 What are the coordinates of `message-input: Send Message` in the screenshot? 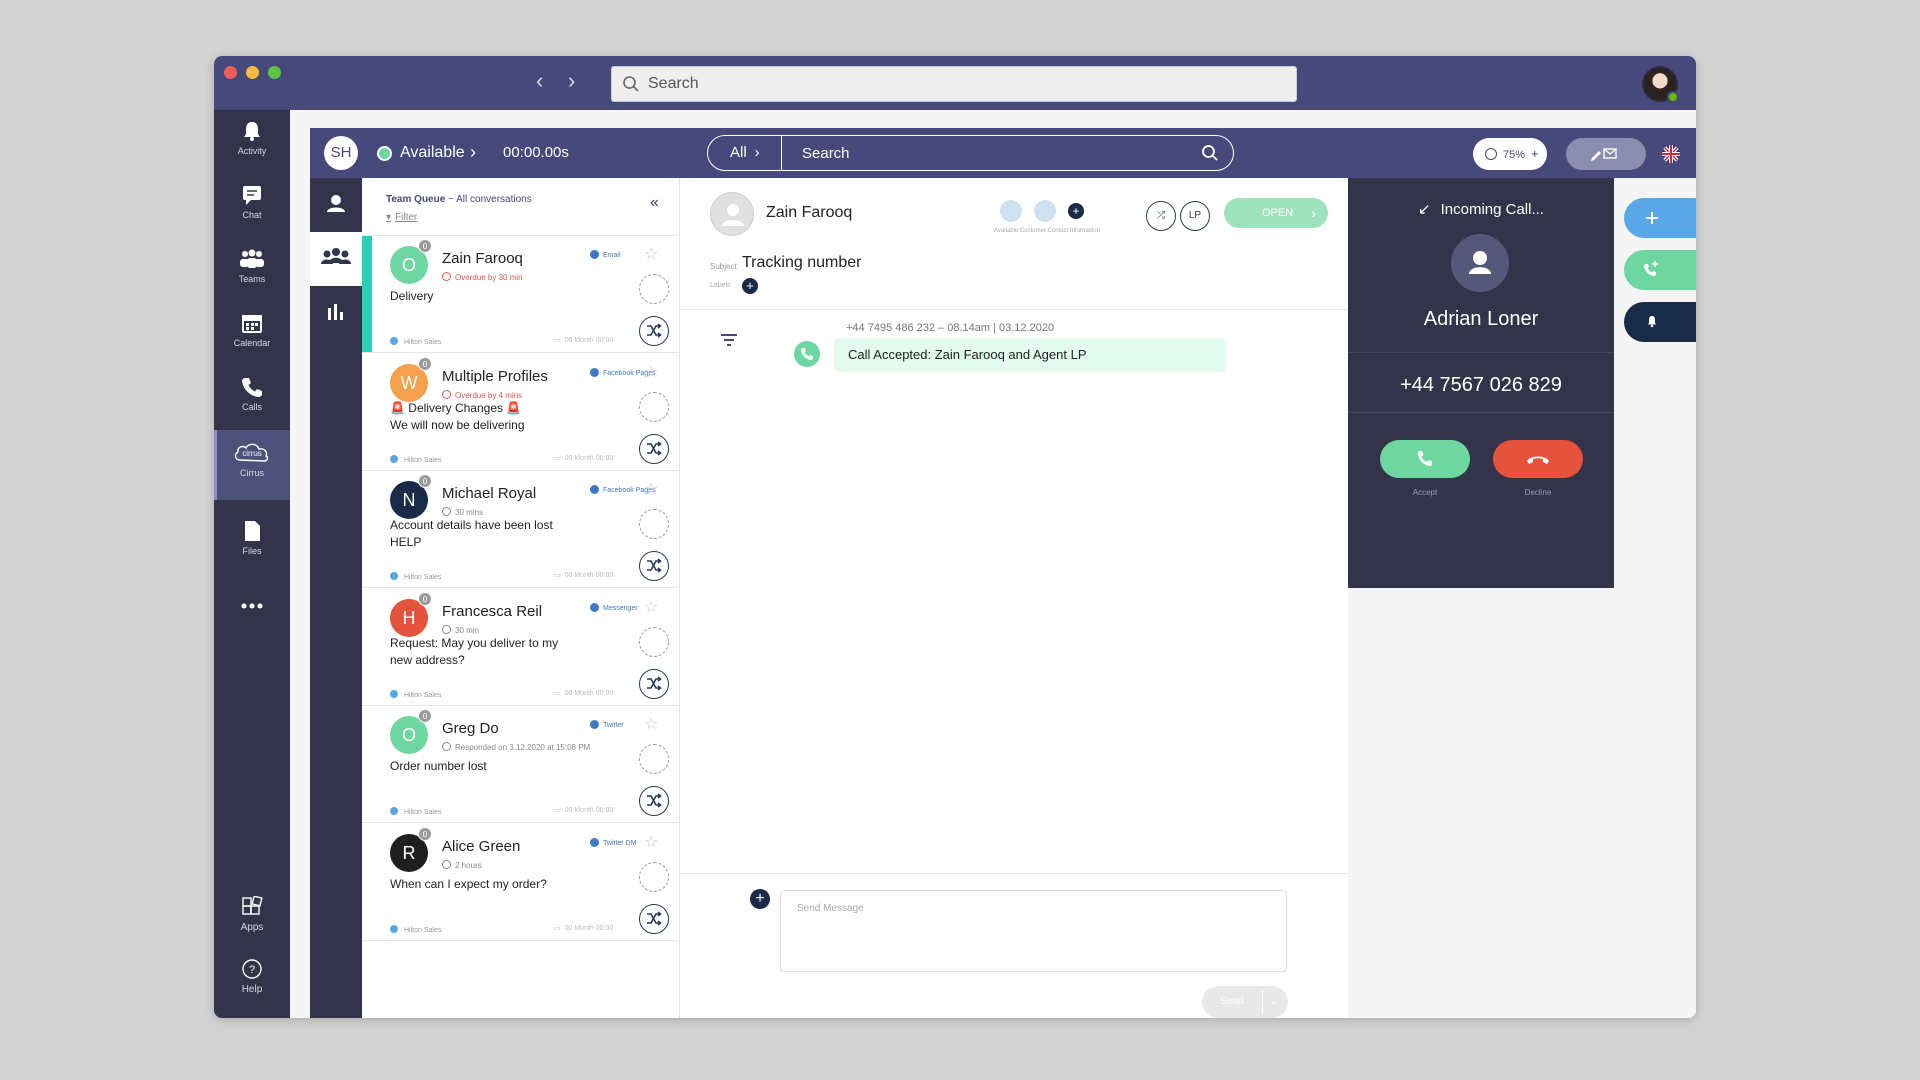 It's located at (1033, 931).